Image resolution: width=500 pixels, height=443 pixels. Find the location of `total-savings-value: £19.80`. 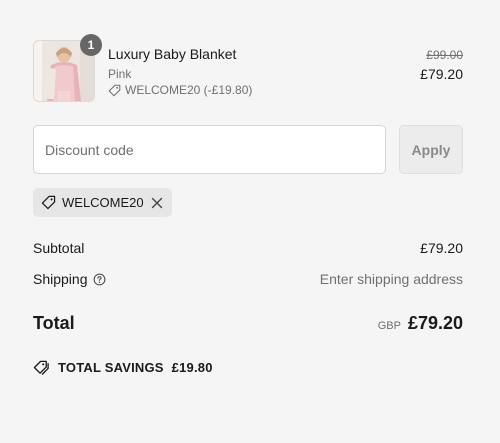

total-savings-value: £19.80 is located at coordinates (192, 367).